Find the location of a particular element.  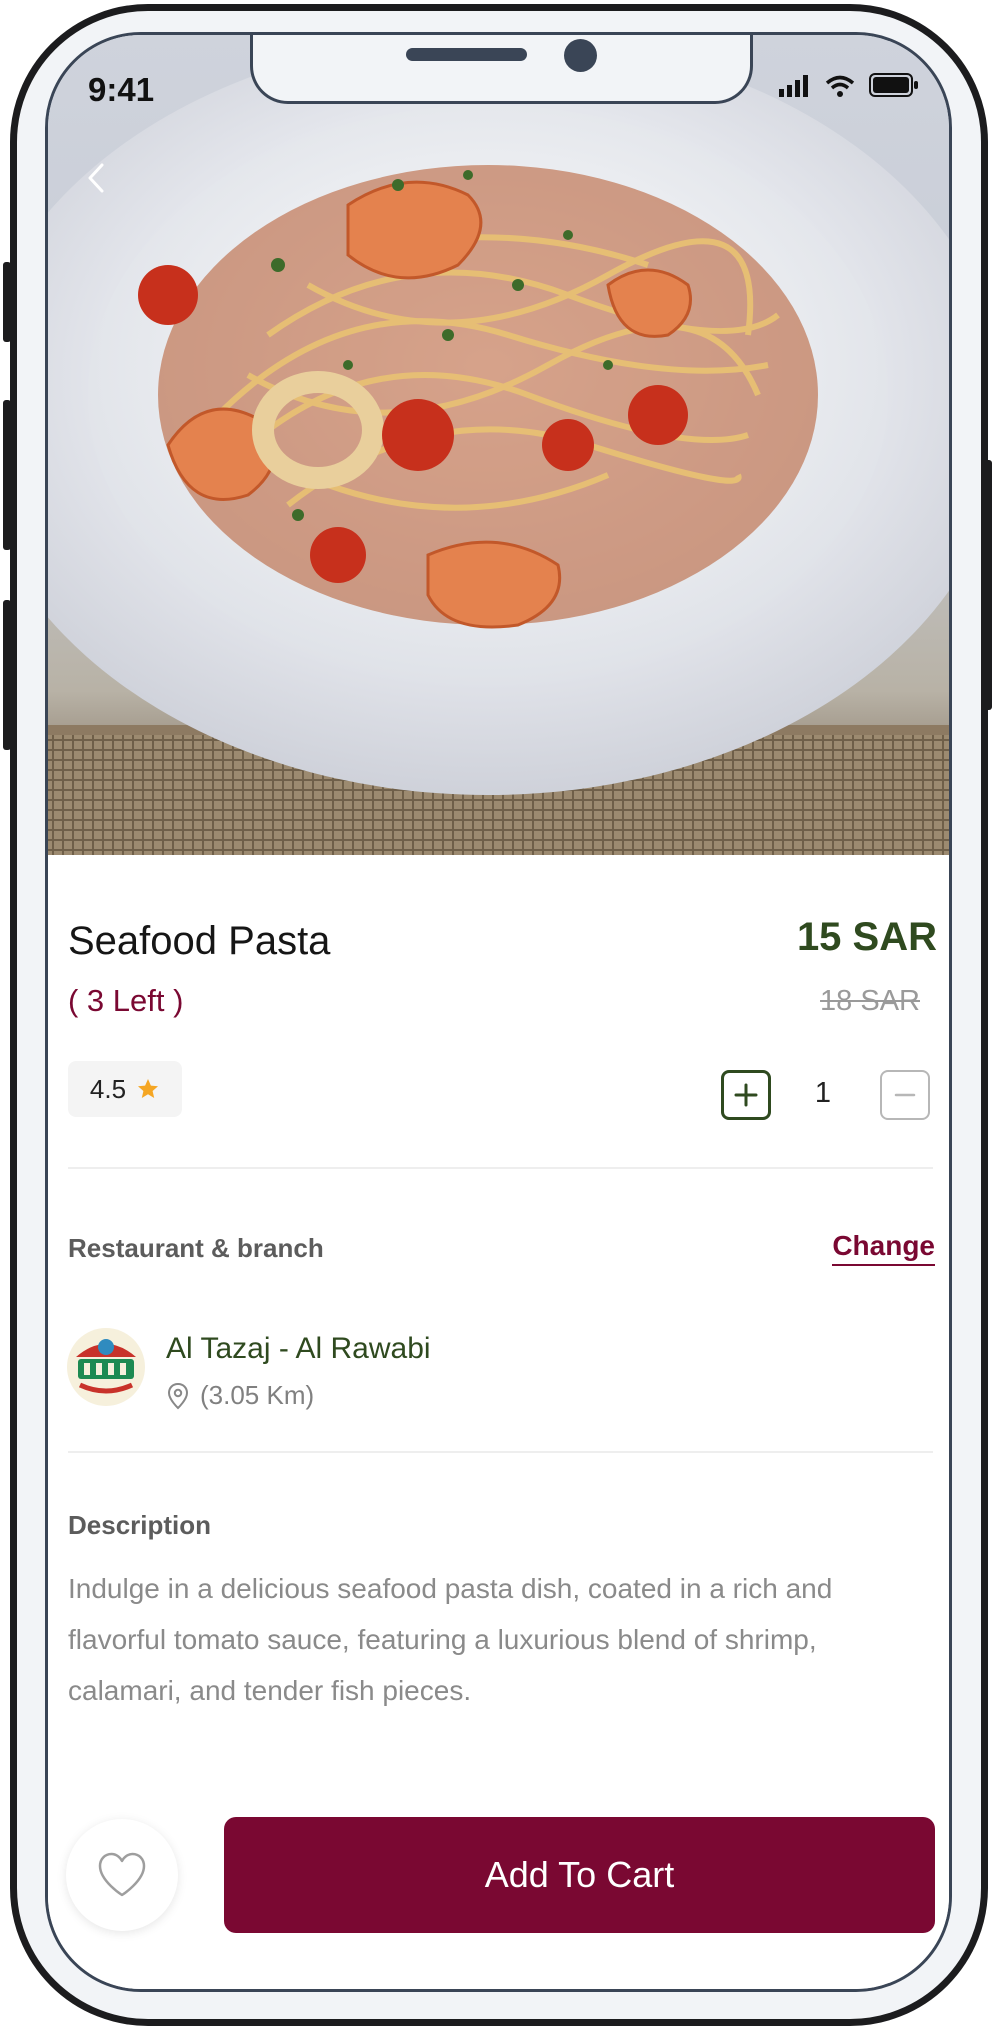

battery-icon is located at coordinates (893, 85).